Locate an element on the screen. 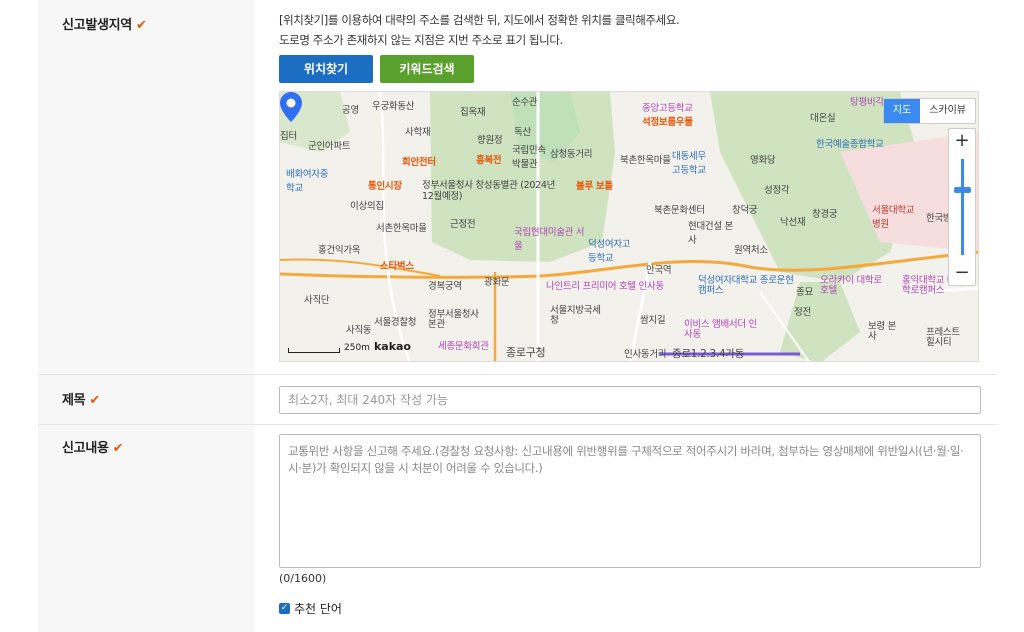  map-label: 종묘 is located at coordinates (804, 292).